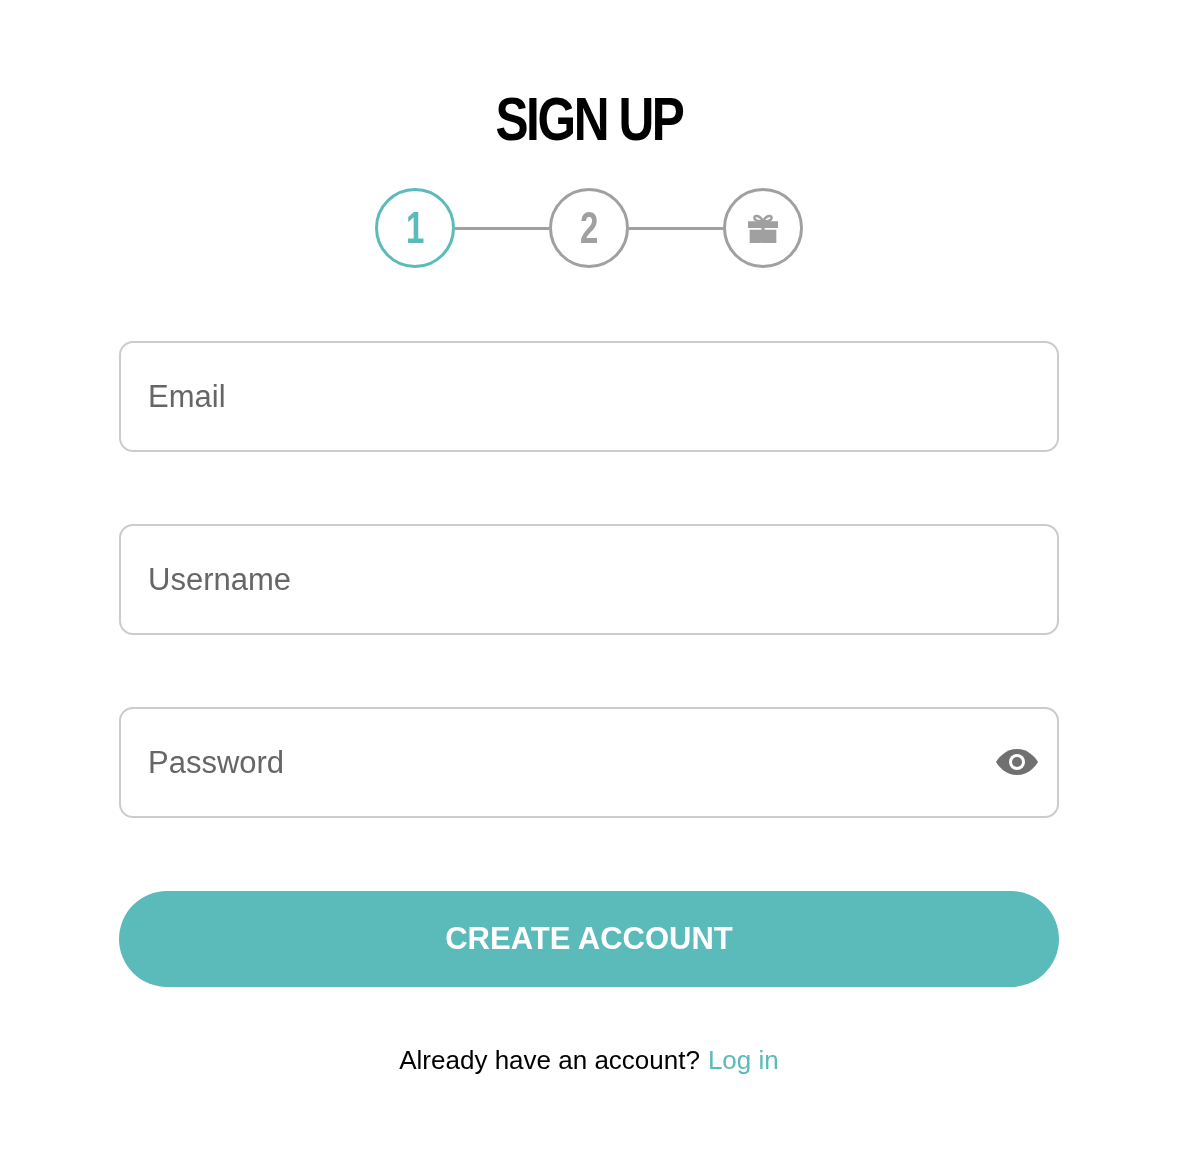 The image size is (1178, 1174). Describe the element at coordinates (549, 1060) in the screenshot. I see `login-prompt: Already have an account?` at that location.